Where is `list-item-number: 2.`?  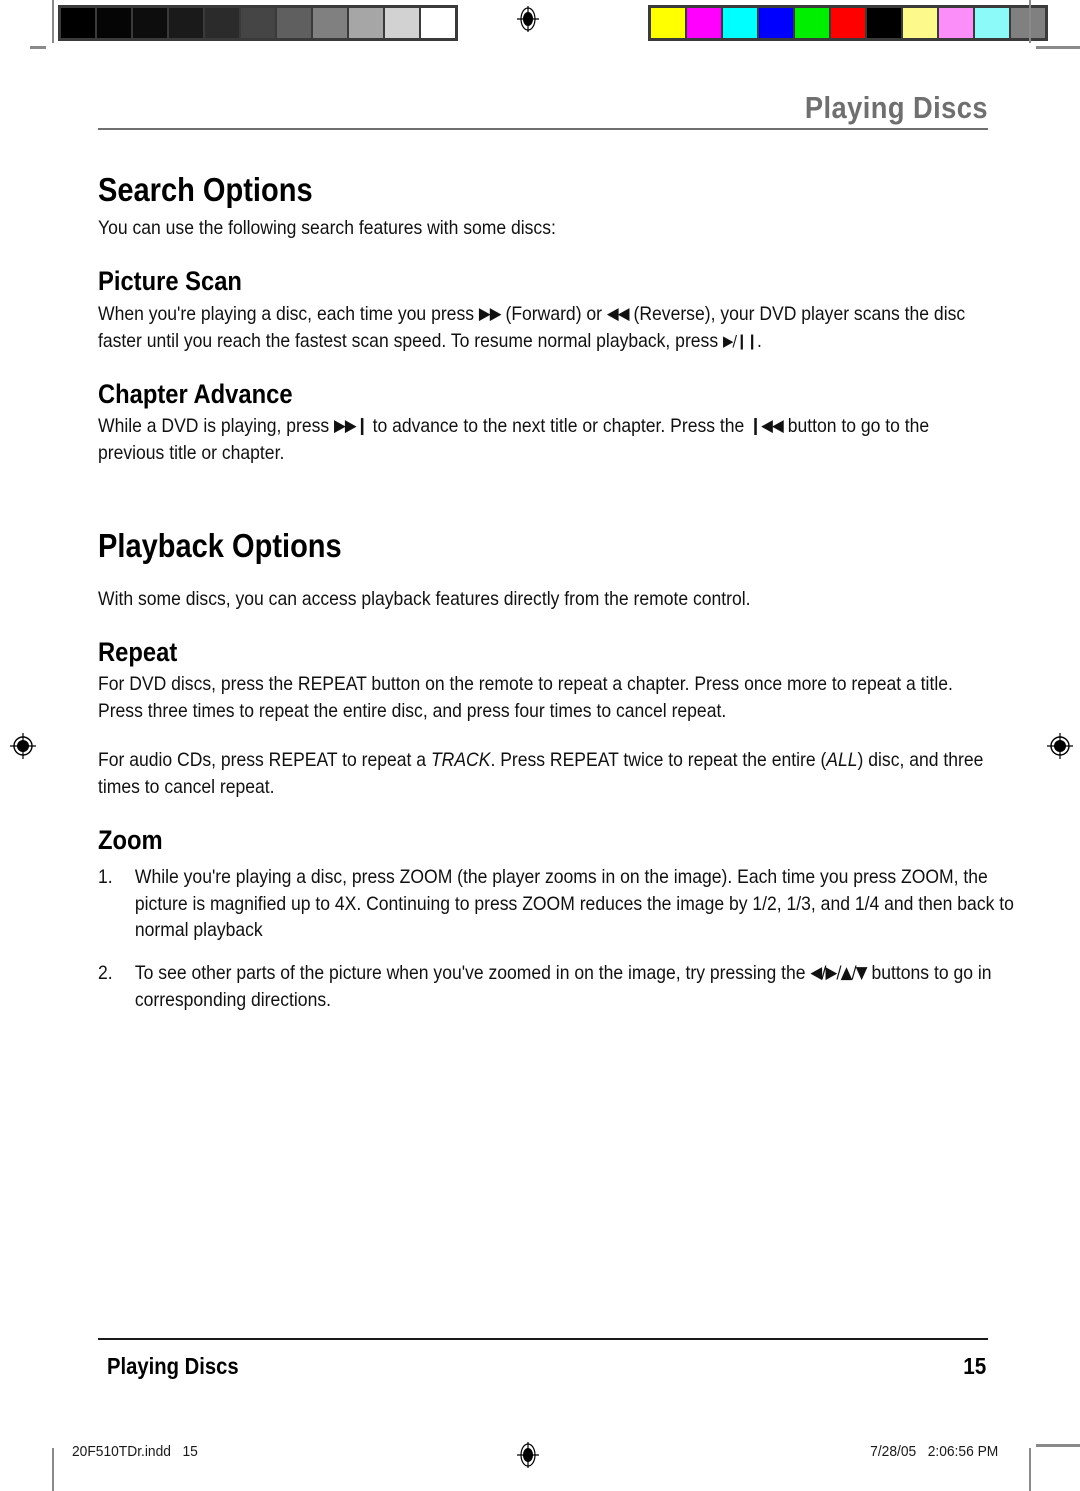 list-item-number: 2. is located at coordinates (105, 973).